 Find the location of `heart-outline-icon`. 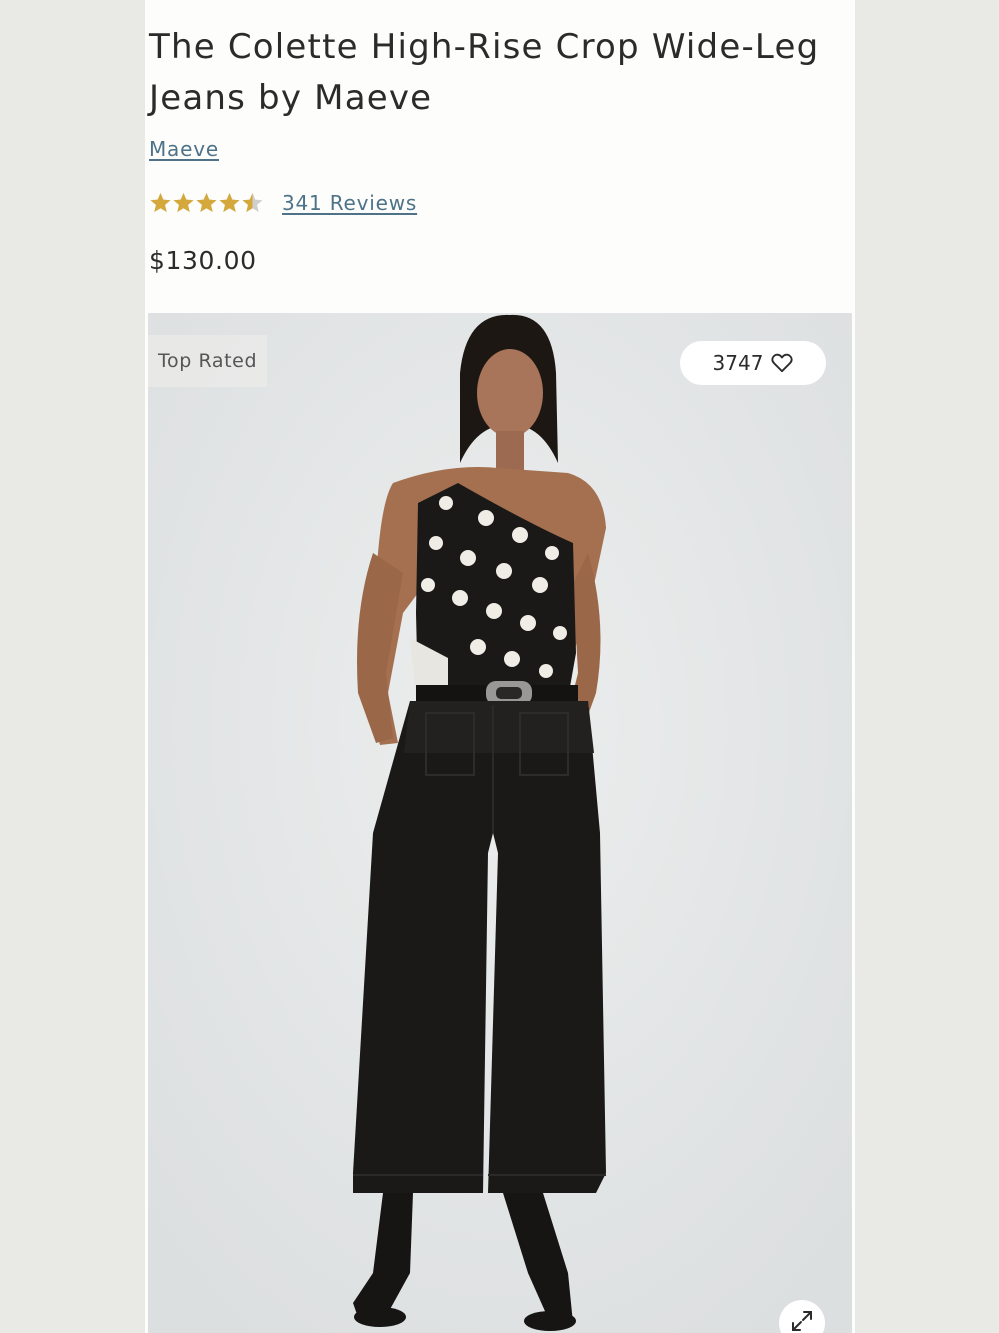

heart-outline-icon is located at coordinates (782, 363).